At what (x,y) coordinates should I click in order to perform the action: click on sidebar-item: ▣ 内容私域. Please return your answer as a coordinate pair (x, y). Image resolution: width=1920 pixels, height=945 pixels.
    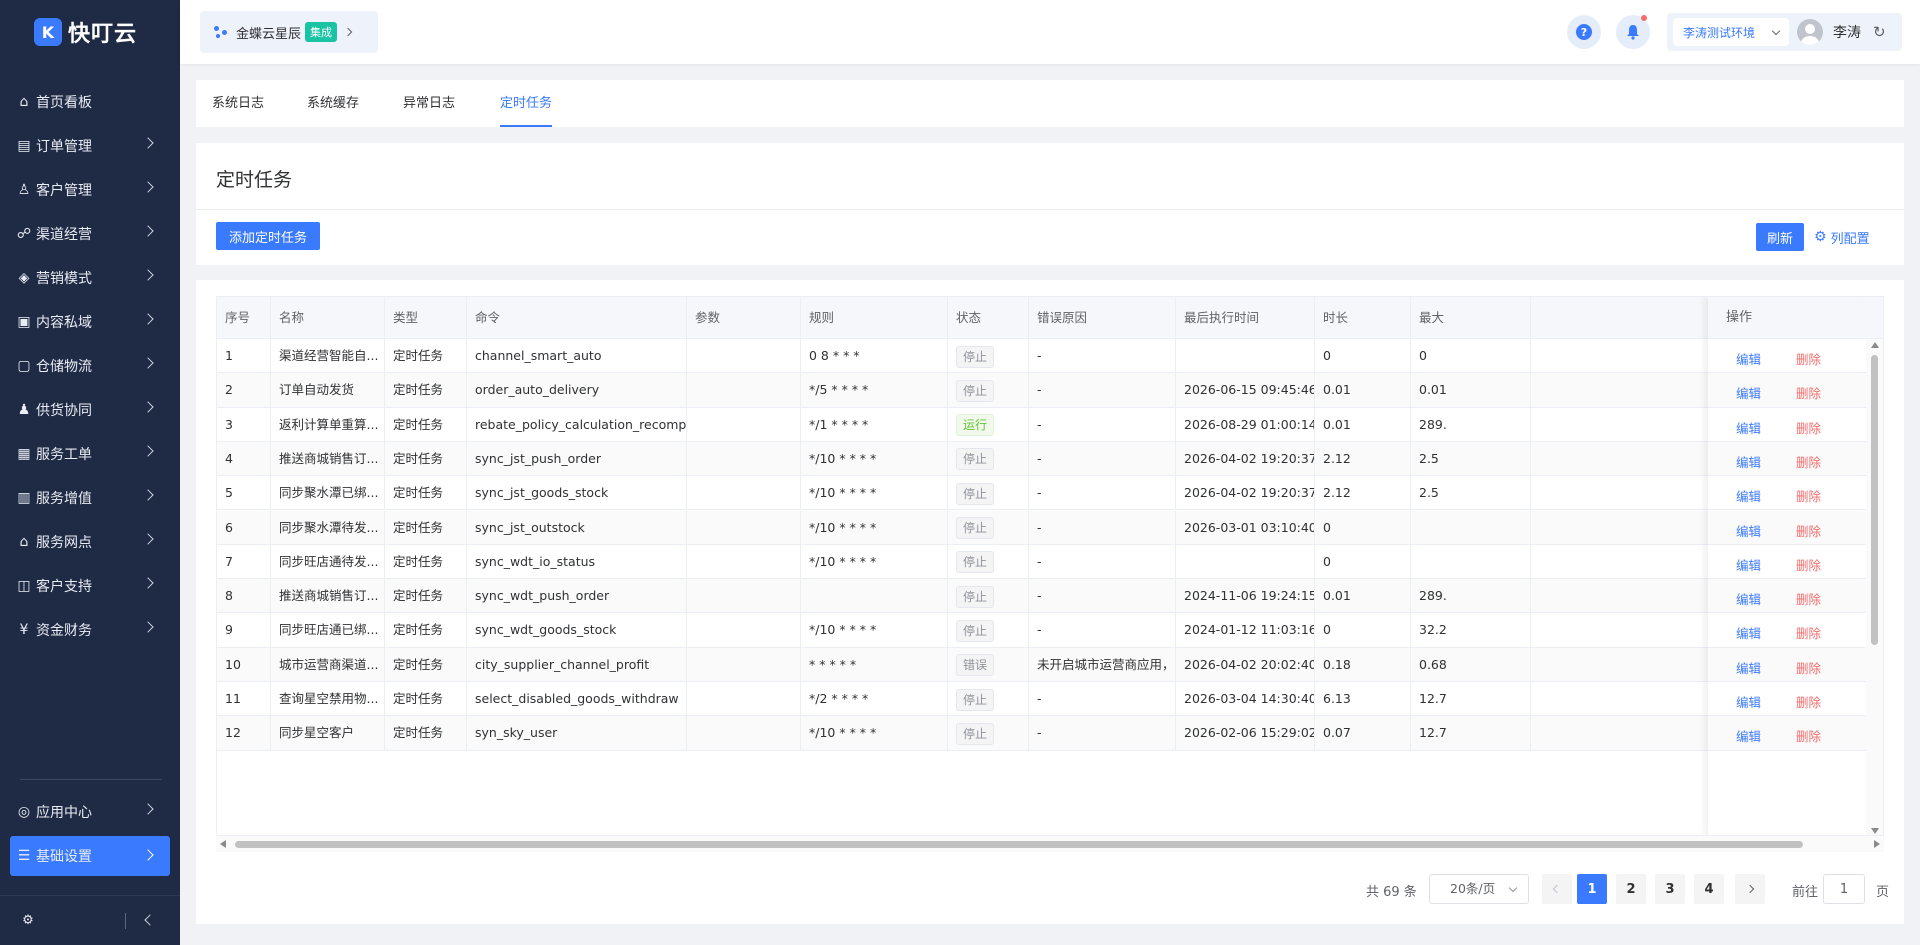
    Looking at the image, I should click on (90, 322).